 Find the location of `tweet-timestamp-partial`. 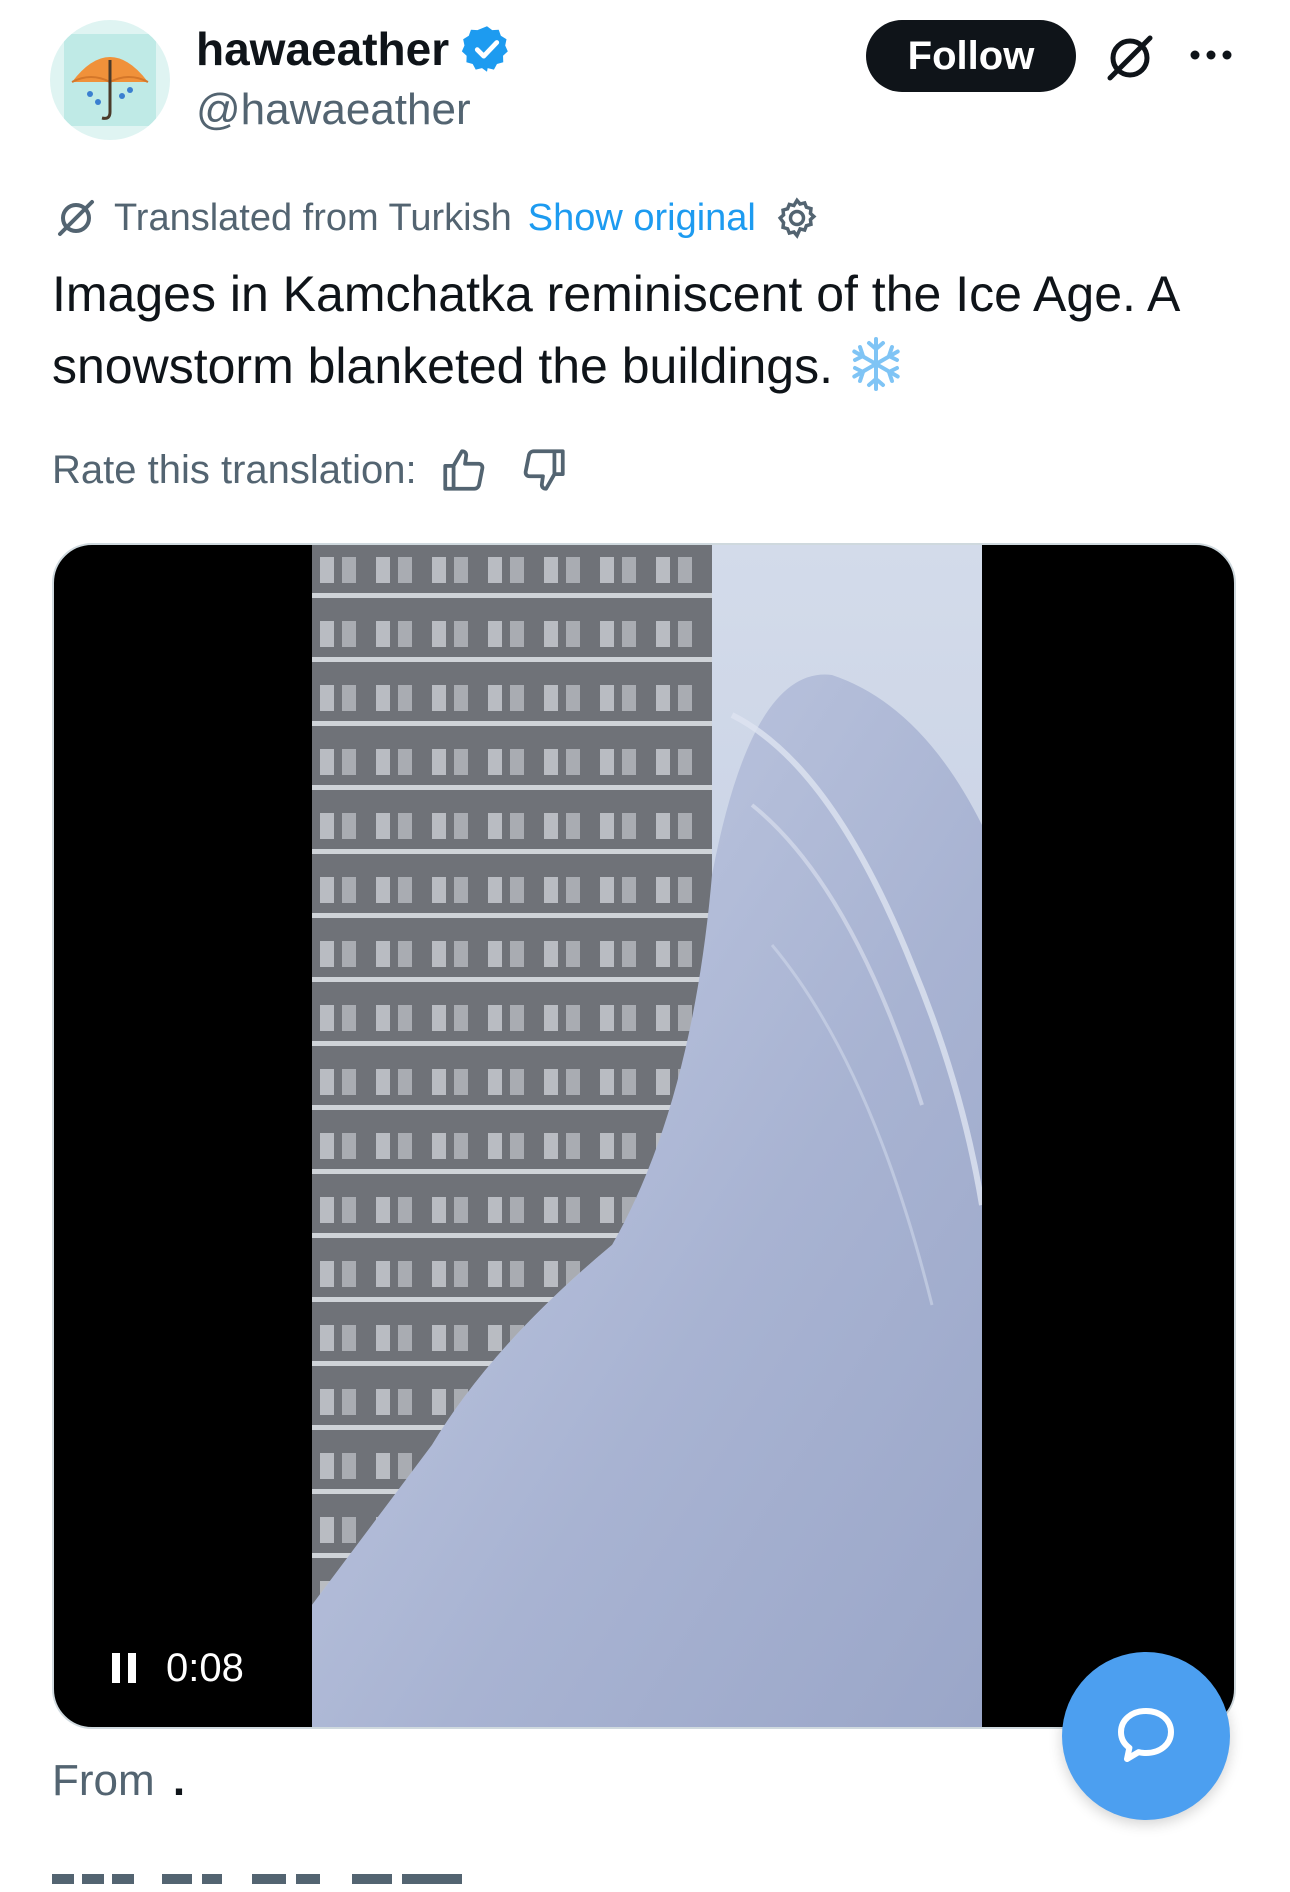

tweet-timestamp-partial is located at coordinates (287, 1877).